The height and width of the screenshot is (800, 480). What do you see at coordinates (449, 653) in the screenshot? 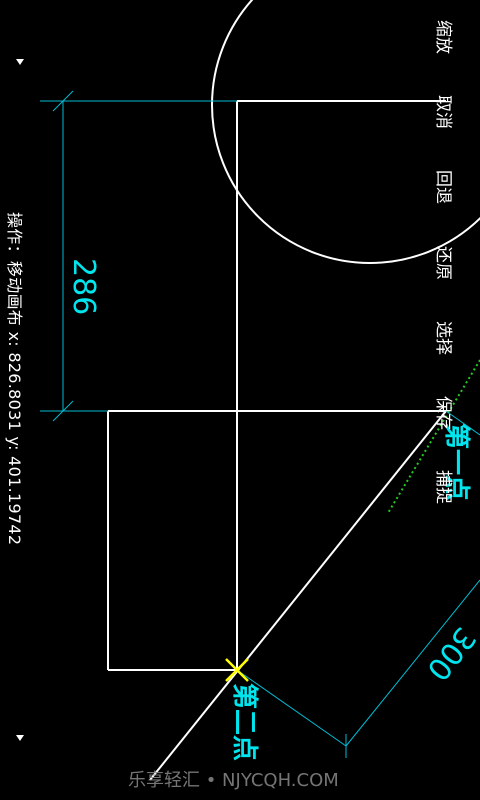
I see `dimension-300-label: 300` at bounding box center [449, 653].